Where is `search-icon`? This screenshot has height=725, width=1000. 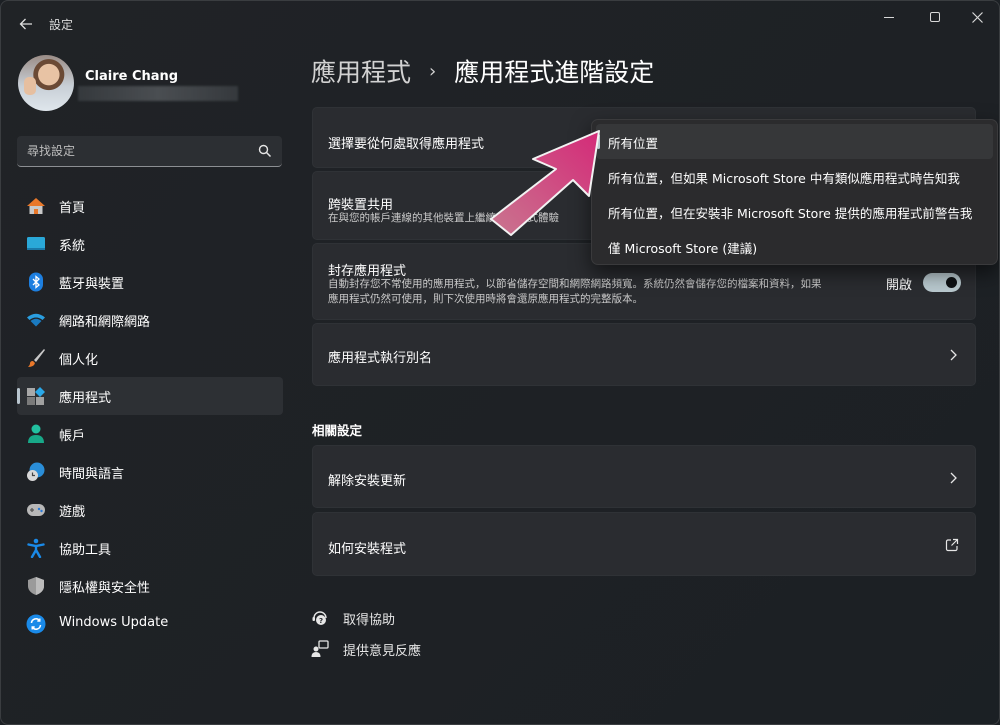
search-icon is located at coordinates (265, 151).